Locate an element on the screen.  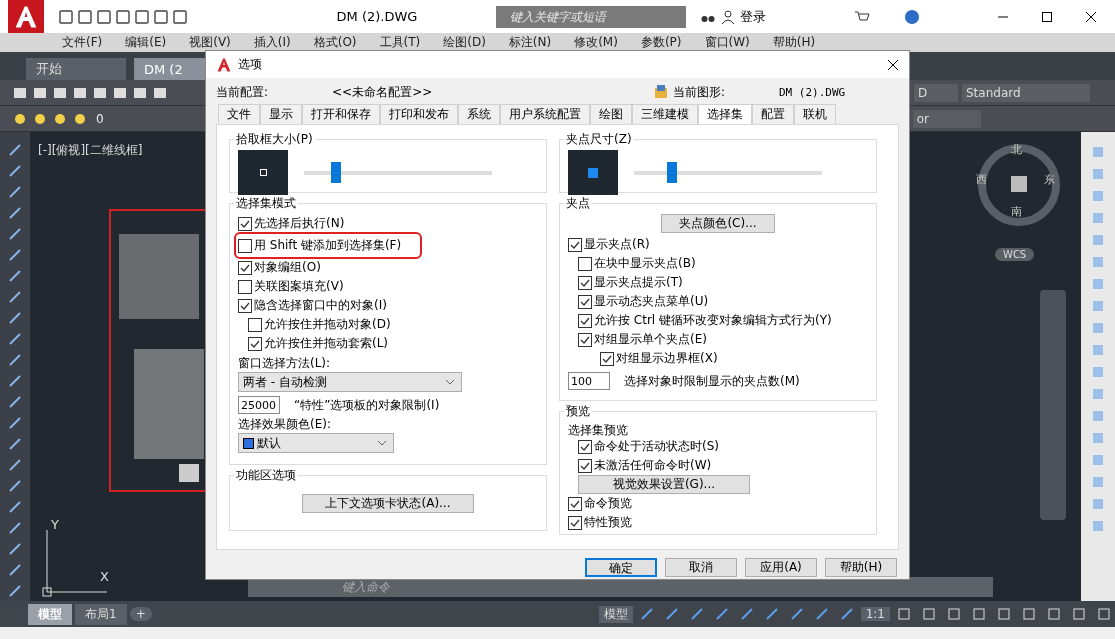
dialog-tab: 选择集 is located at coordinates (725, 114).